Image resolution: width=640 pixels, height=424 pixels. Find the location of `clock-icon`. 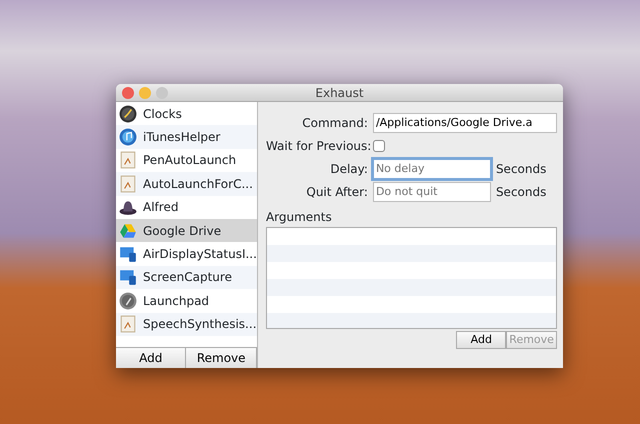

clock-icon is located at coordinates (128, 113).